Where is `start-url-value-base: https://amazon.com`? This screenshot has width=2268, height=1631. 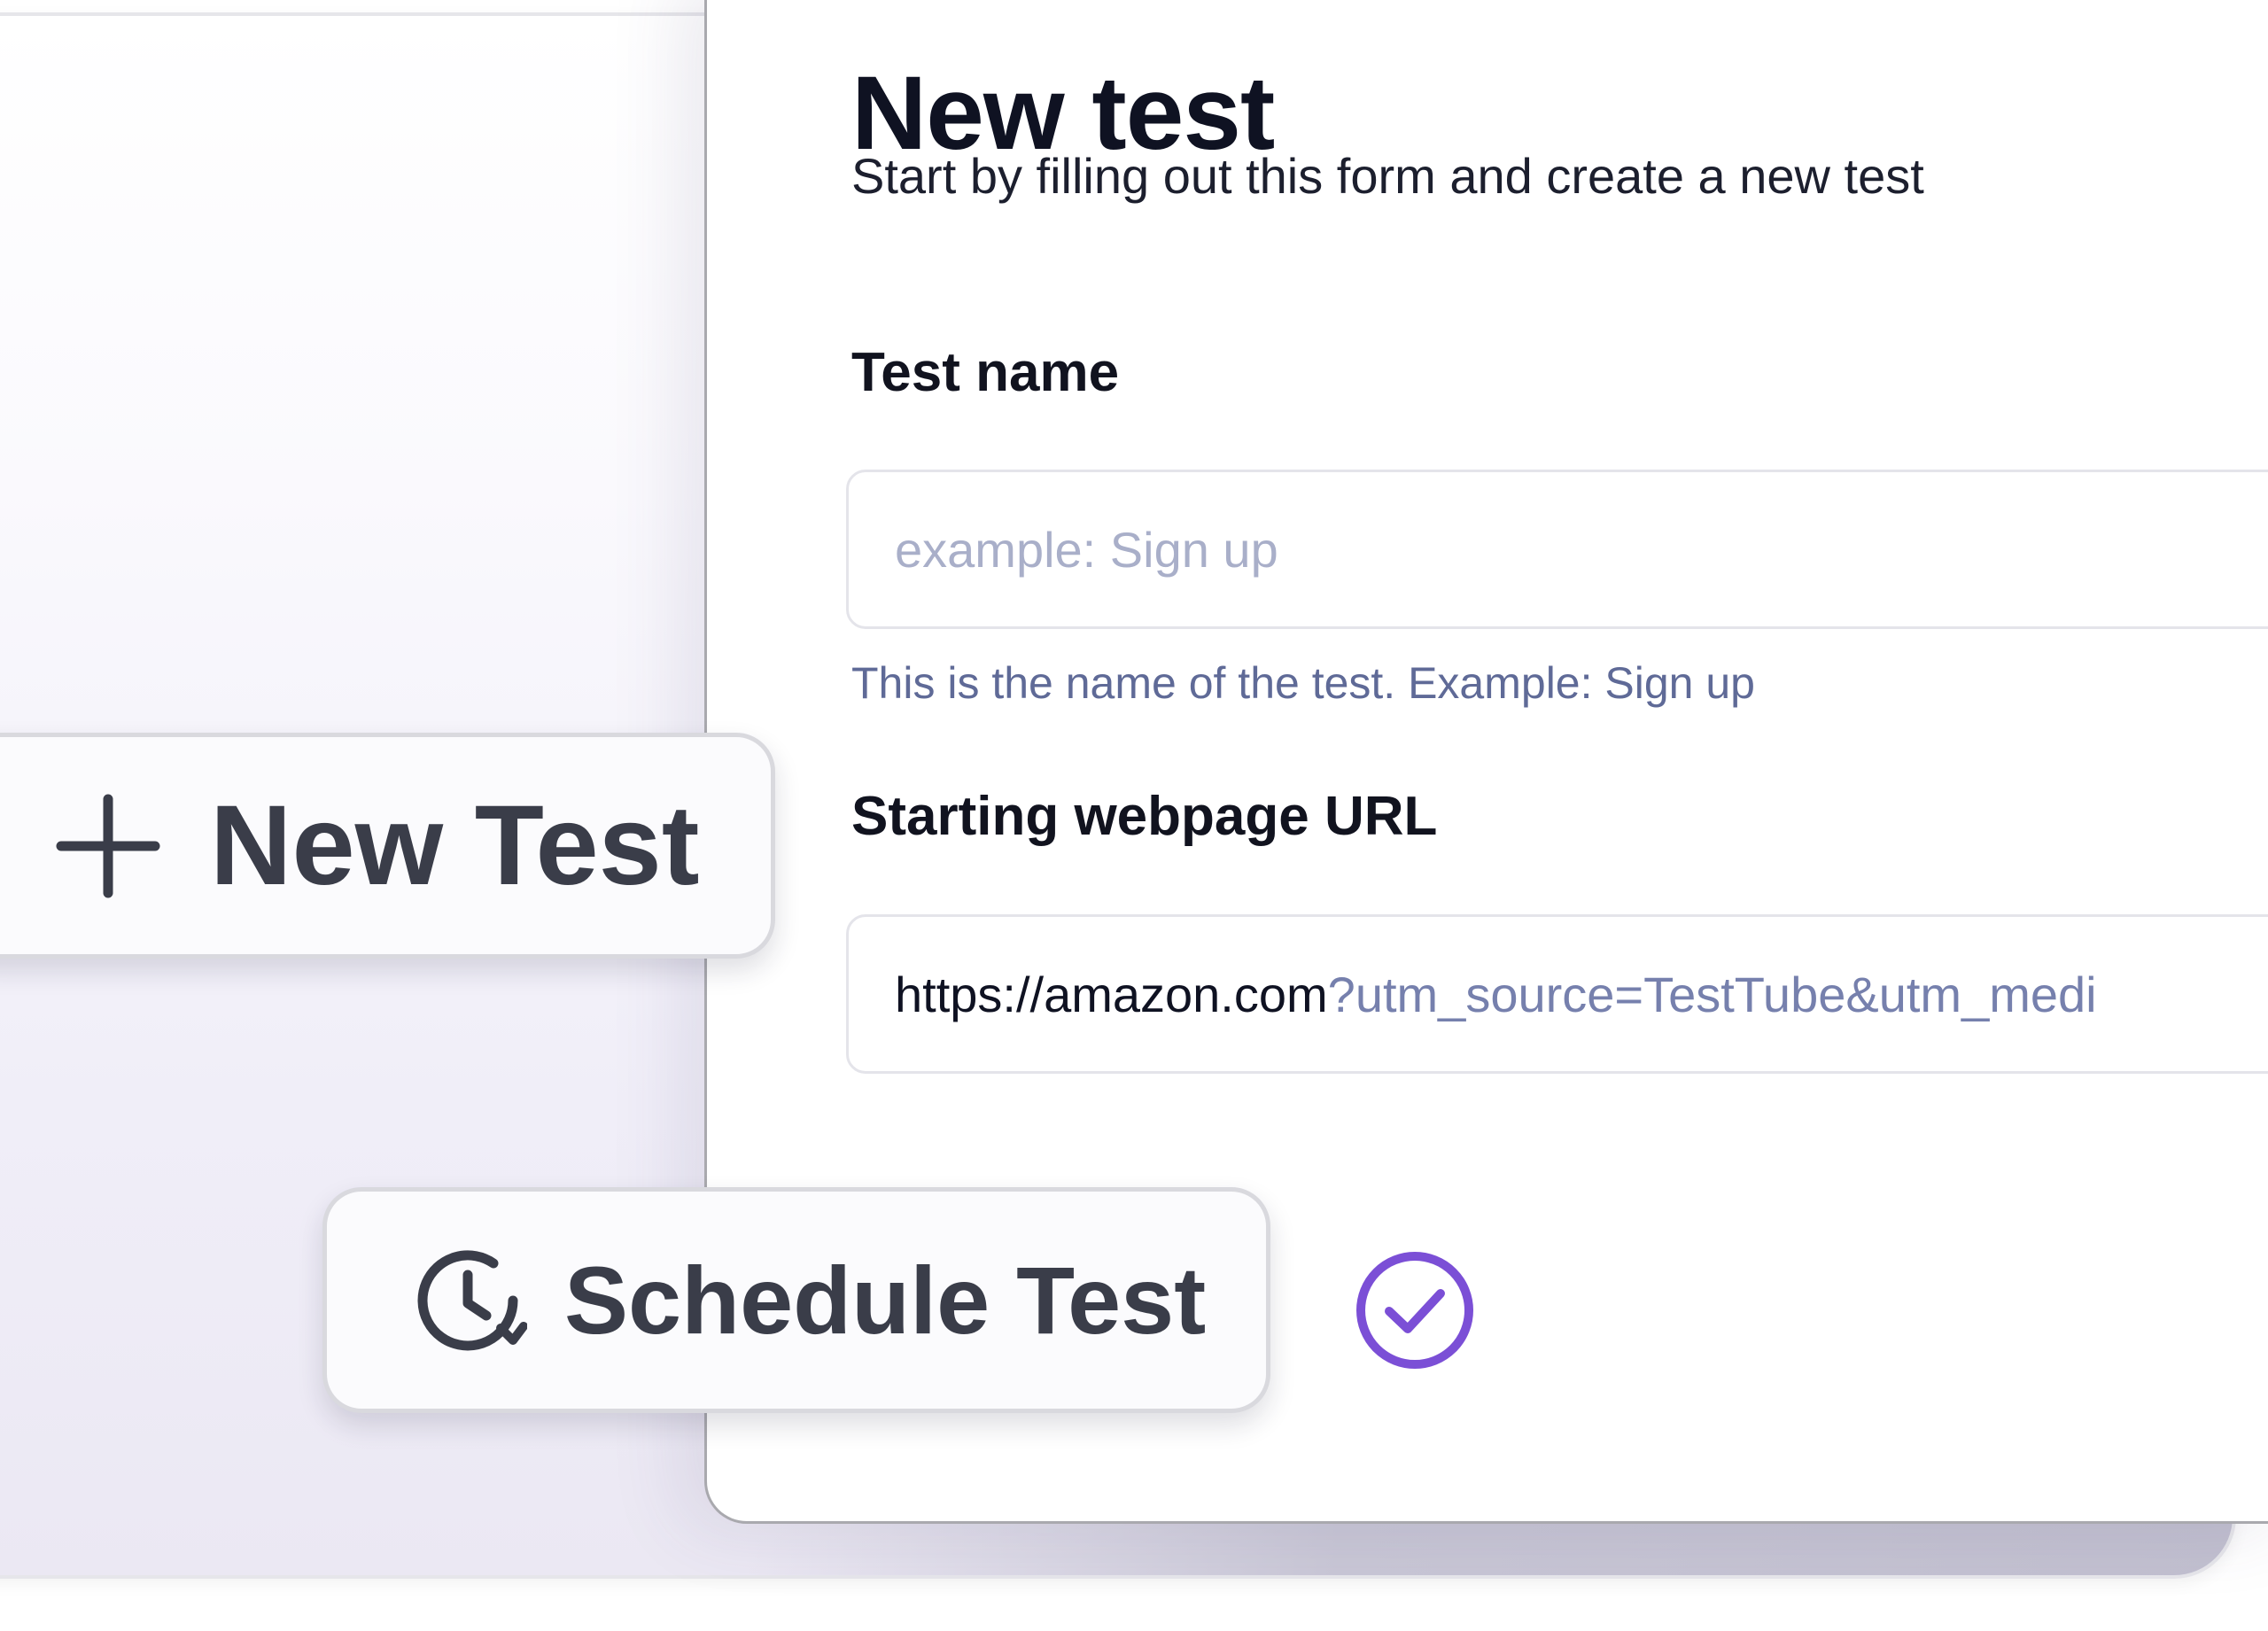
start-url-value-base: https://amazon.com is located at coordinates (1111, 994).